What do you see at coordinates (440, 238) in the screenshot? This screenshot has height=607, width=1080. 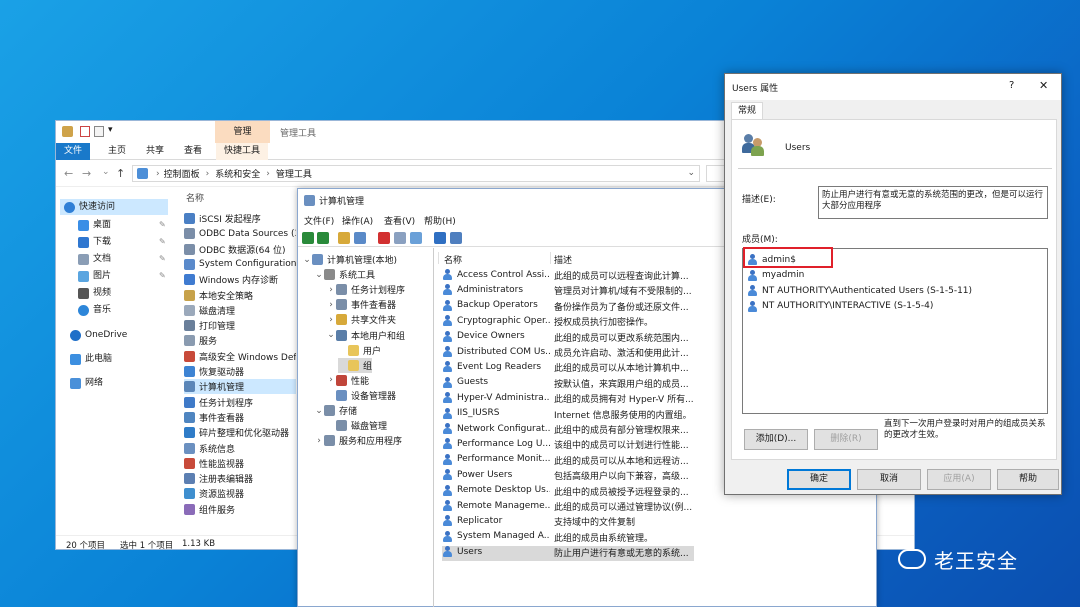 I see `help-icon` at bounding box center [440, 238].